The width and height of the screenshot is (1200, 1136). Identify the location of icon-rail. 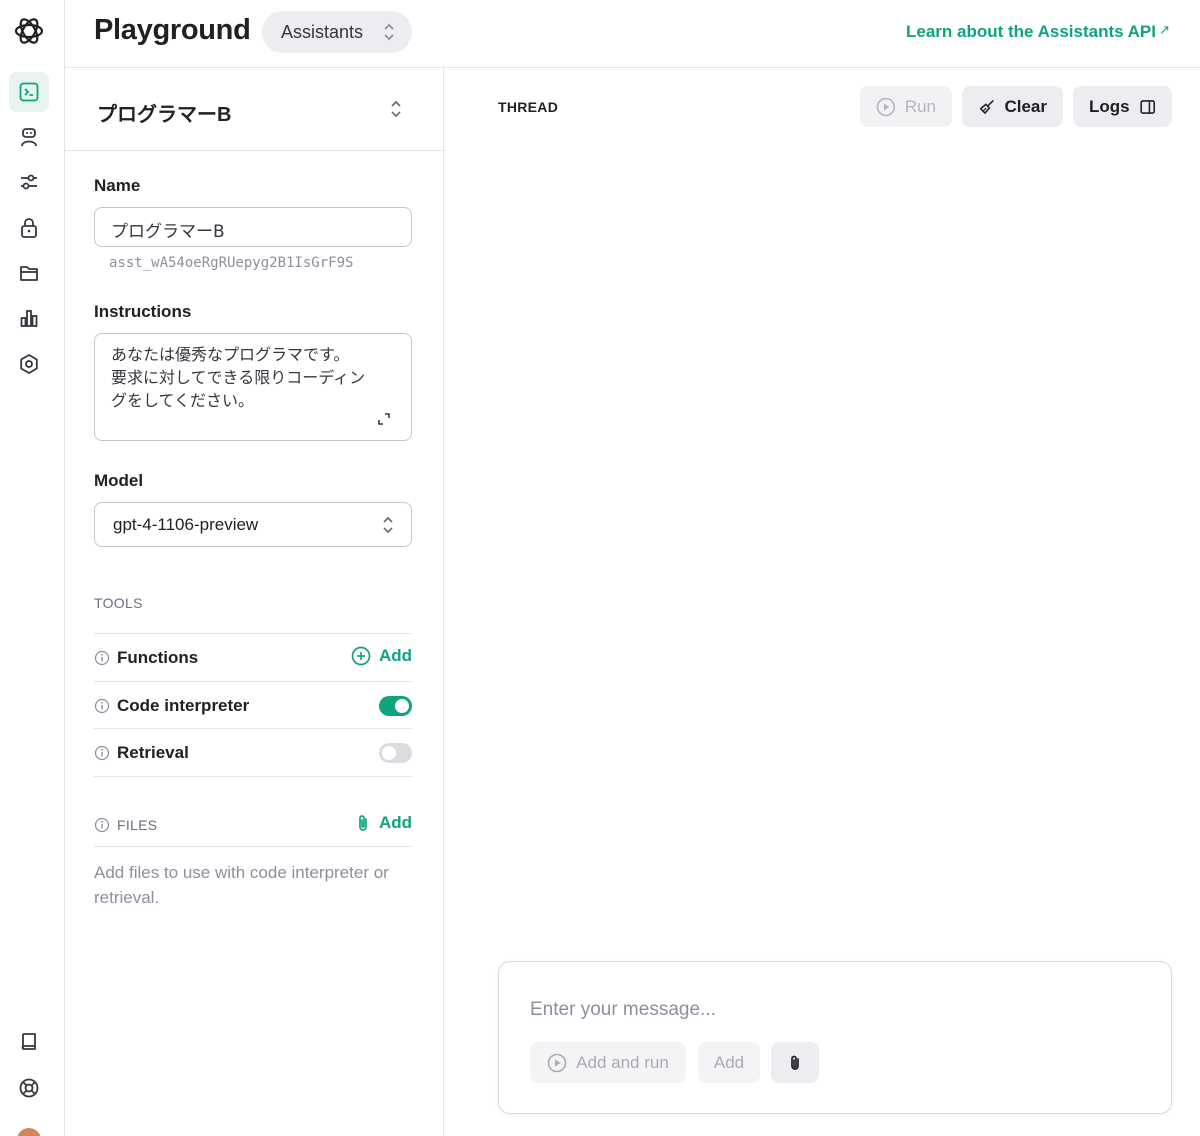
(32, 568).